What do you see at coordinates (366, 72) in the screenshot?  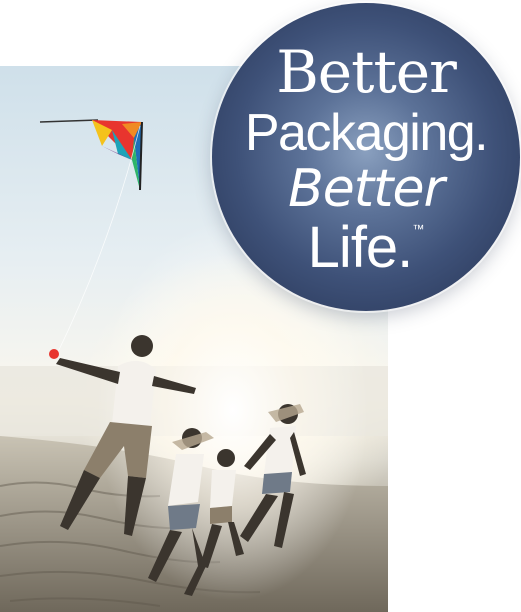 I see `logo-line-better: Better` at bounding box center [366, 72].